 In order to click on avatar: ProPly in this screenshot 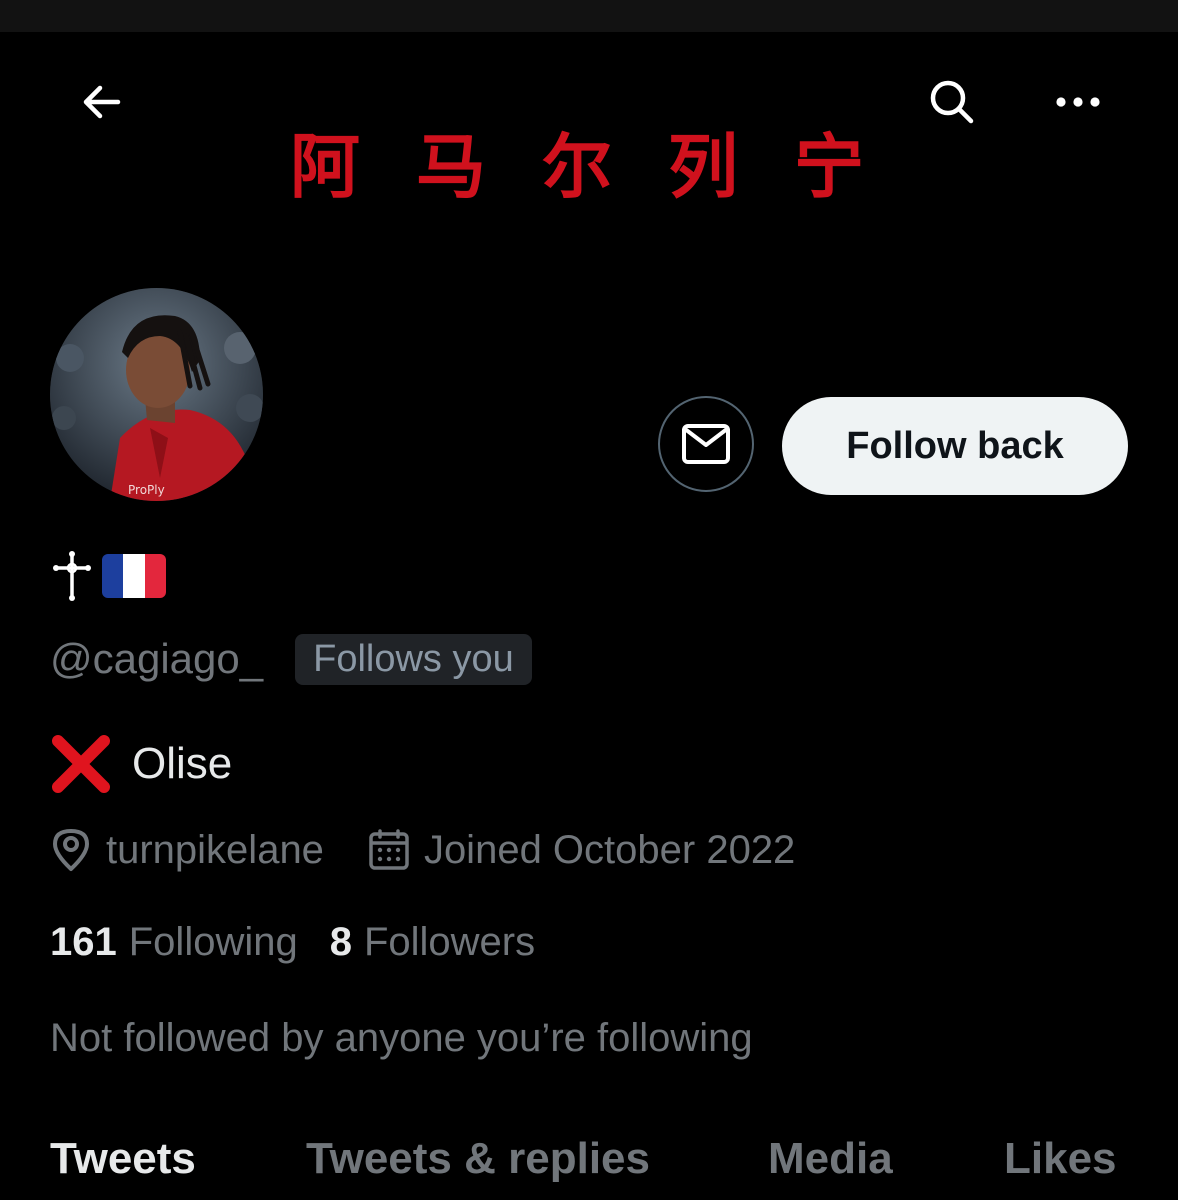, I will do `click(156, 394)`.